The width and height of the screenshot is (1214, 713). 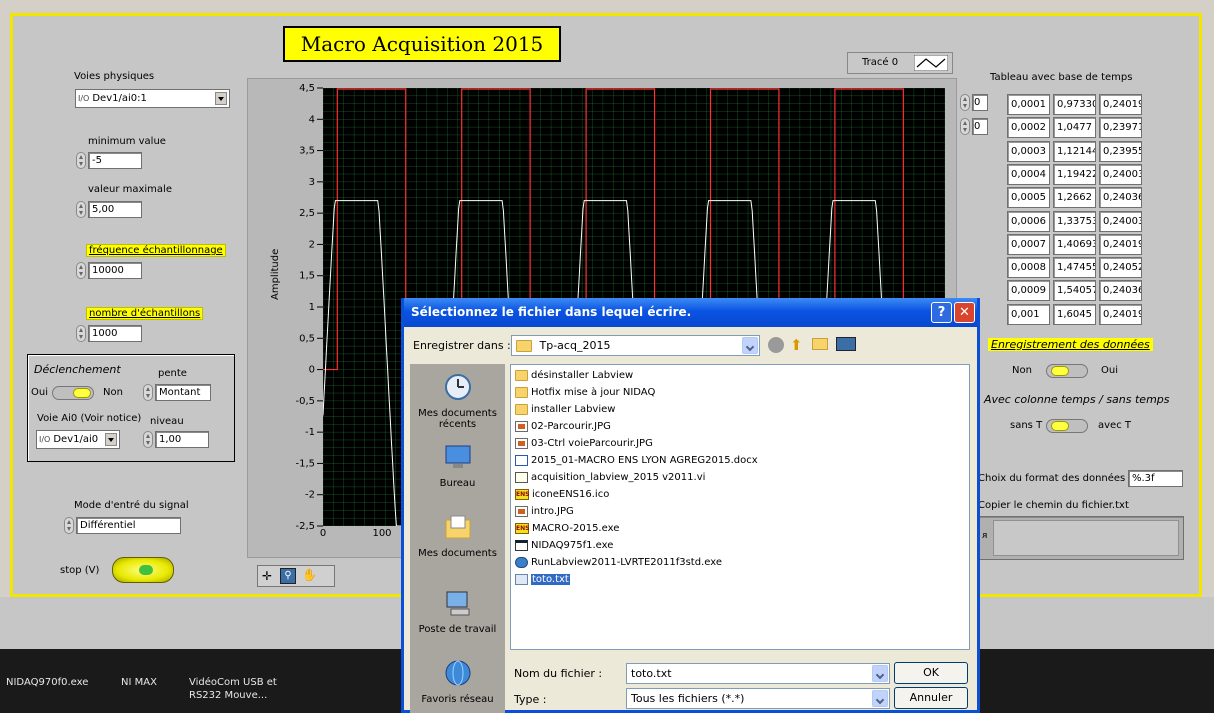 What do you see at coordinates (618, 562) in the screenshot?
I see `file-item: RunLabview2011-LVRTE2011f3std.exe` at bounding box center [618, 562].